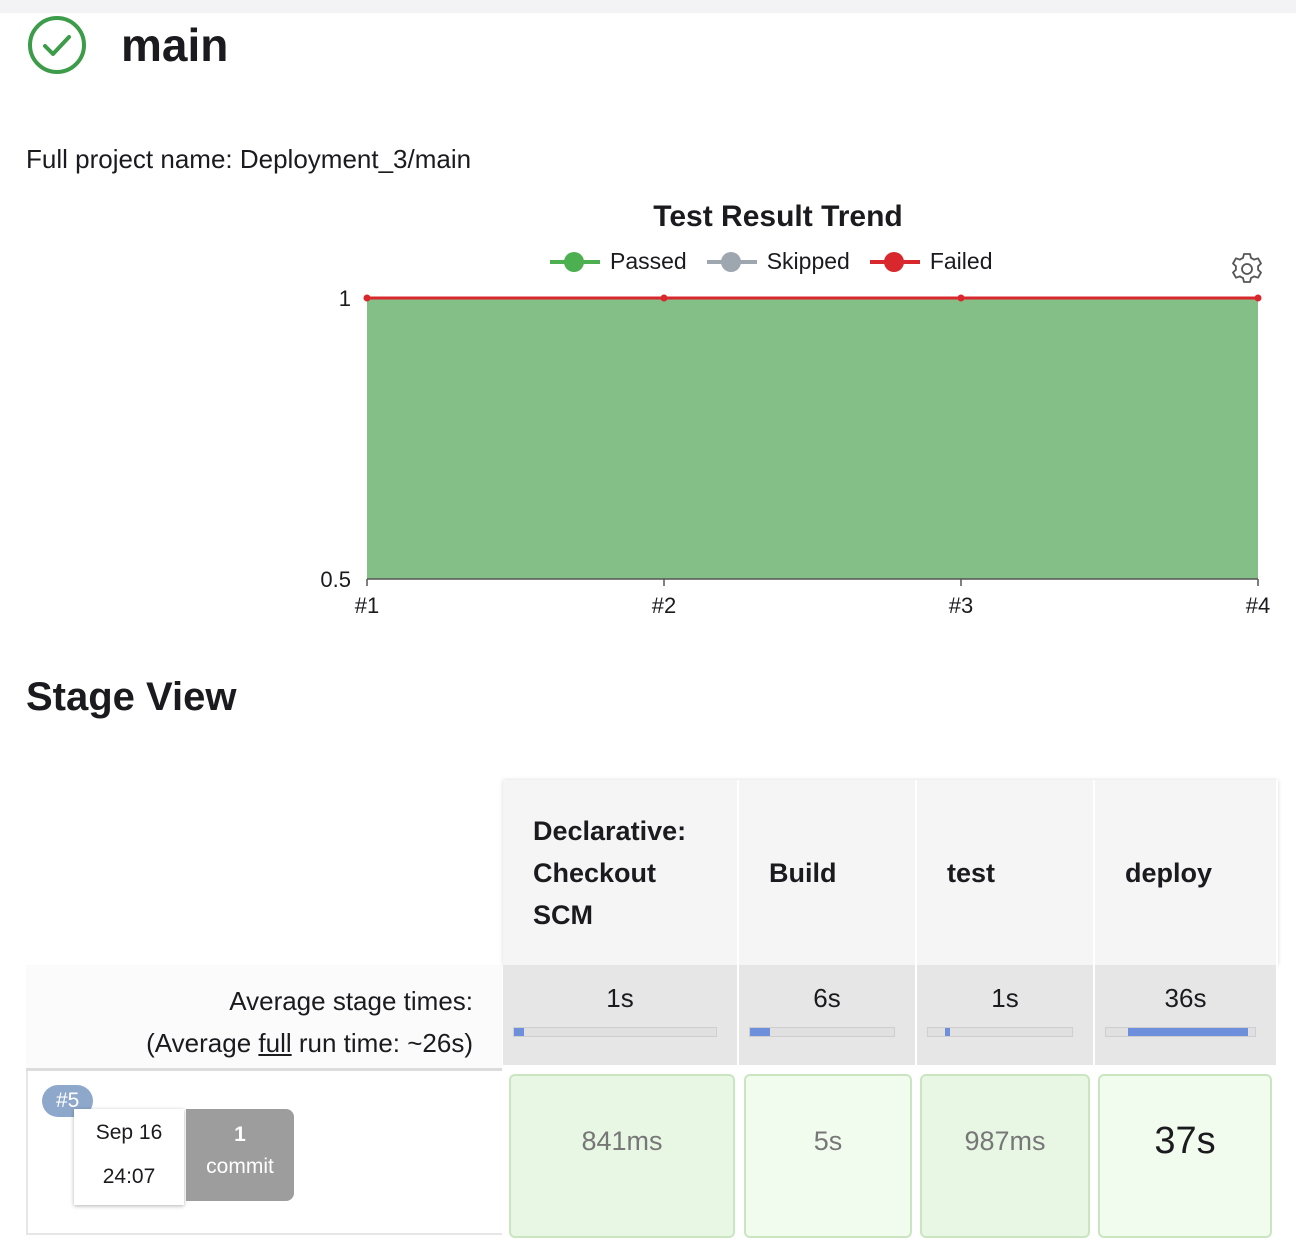 The height and width of the screenshot is (1242, 1296). What do you see at coordinates (1258, 605) in the screenshot?
I see `x-tick-label: #4` at bounding box center [1258, 605].